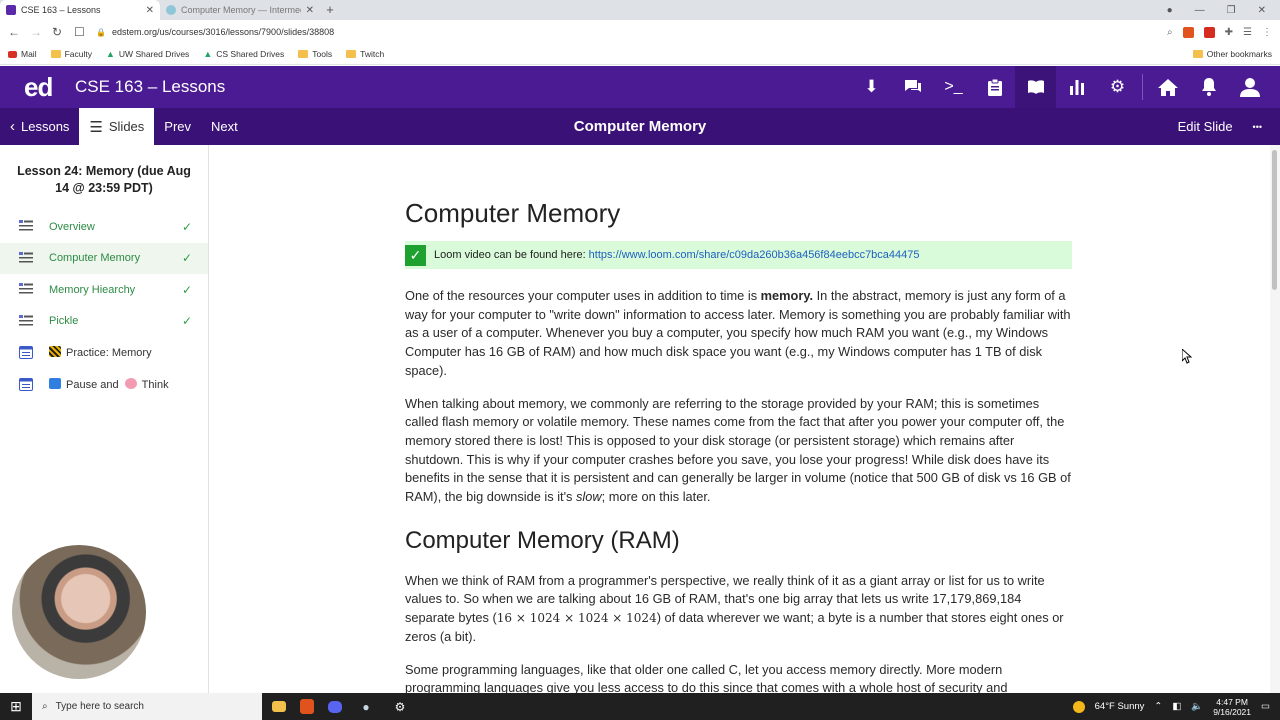 The height and width of the screenshot is (720, 1280). I want to click on prev-button: Prev, so click(177, 126).